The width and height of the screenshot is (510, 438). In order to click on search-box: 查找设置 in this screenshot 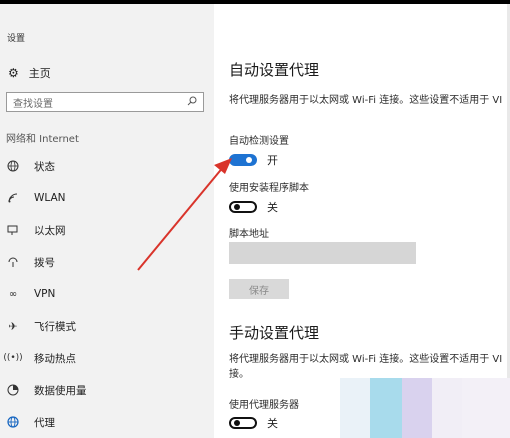, I will do `click(105, 102)`.